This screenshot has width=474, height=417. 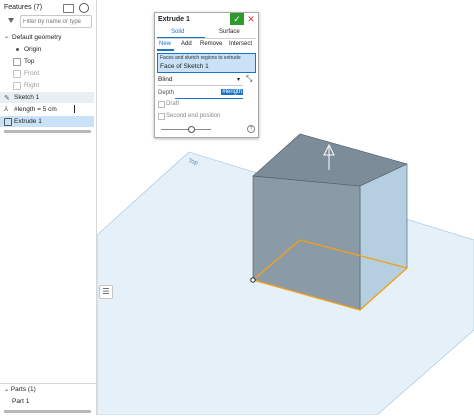 What do you see at coordinates (174, 19) in the screenshot?
I see `dialog-title: Extrude 1` at bounding box center [174, 19].